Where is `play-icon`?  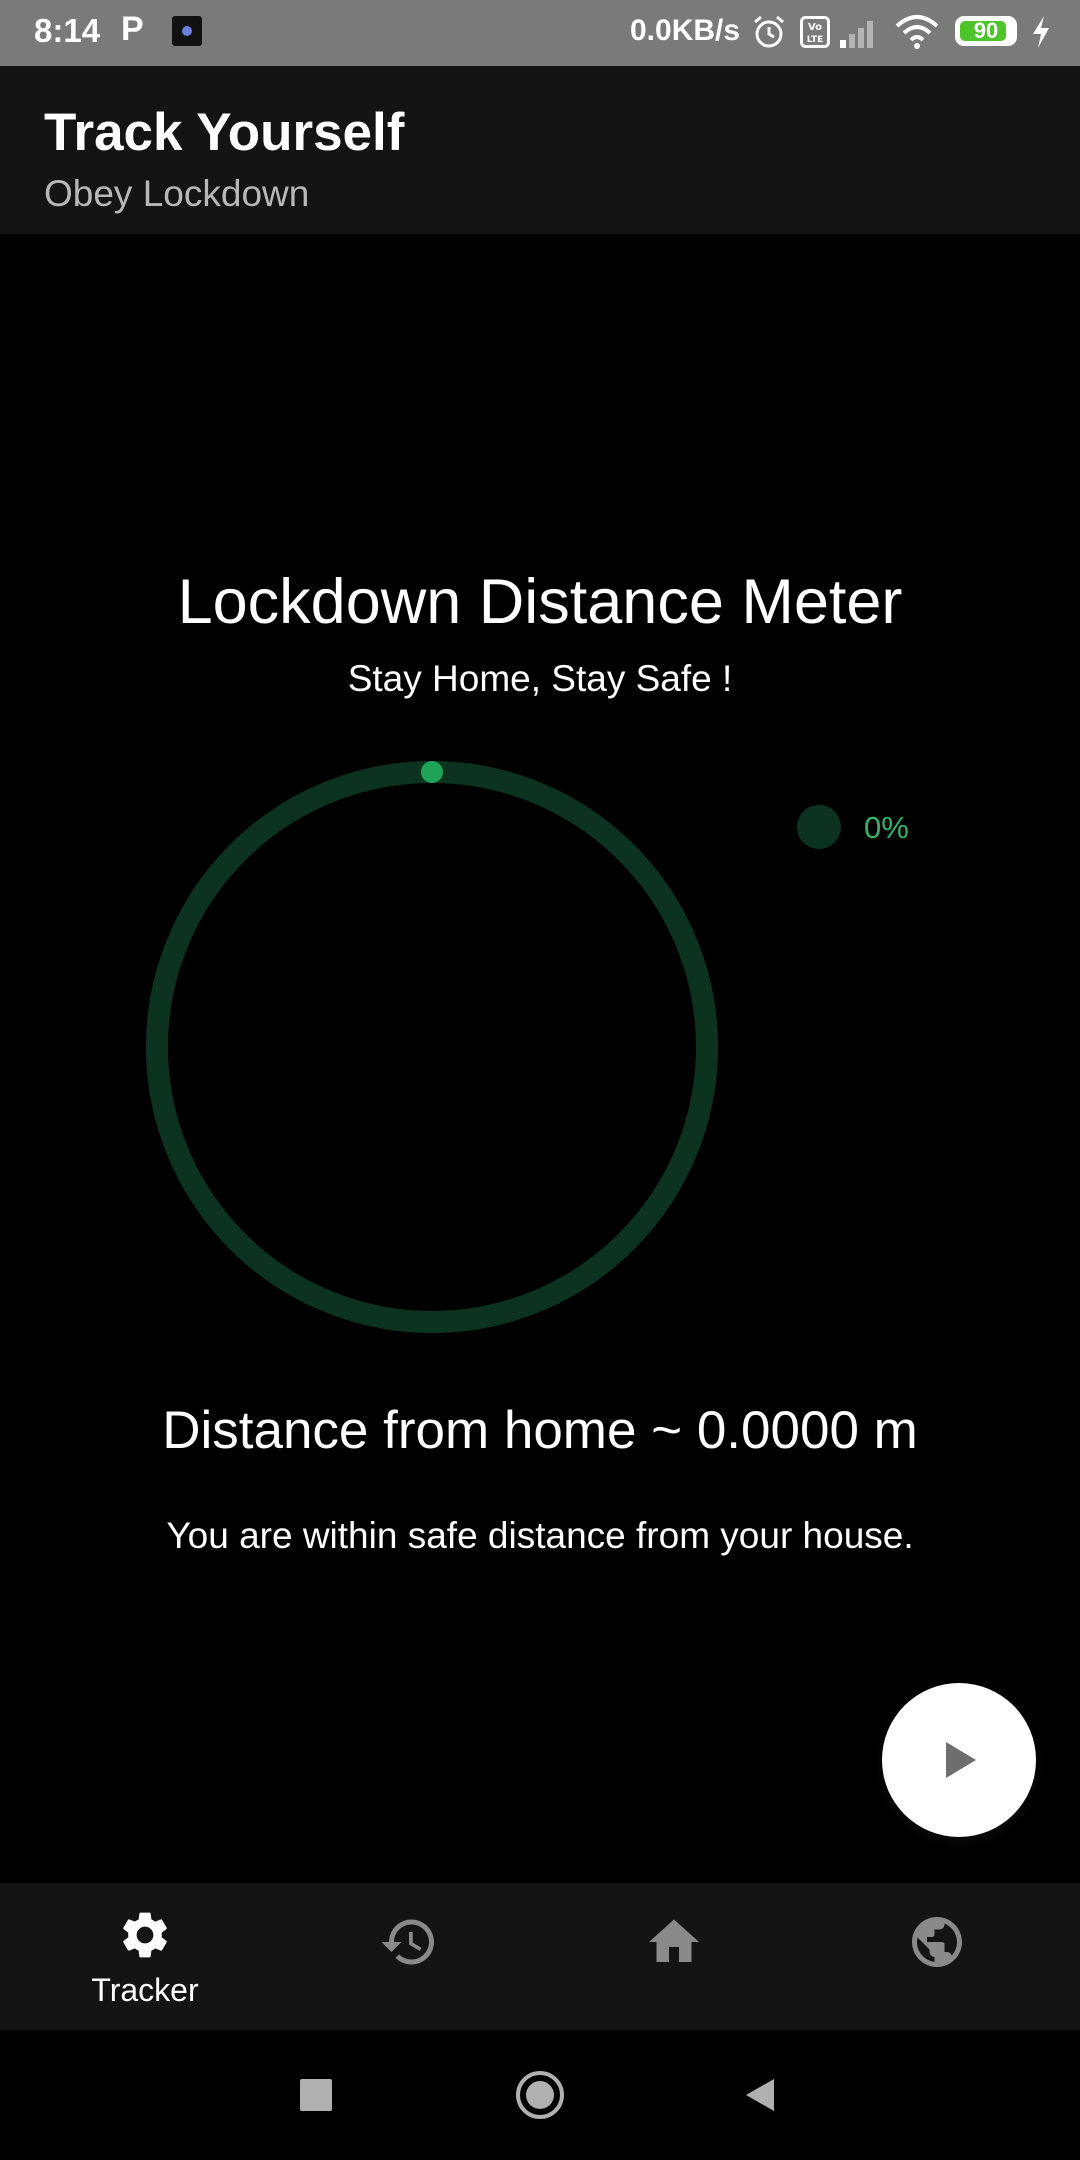
play-icon is located at coordinates (961, 1760).